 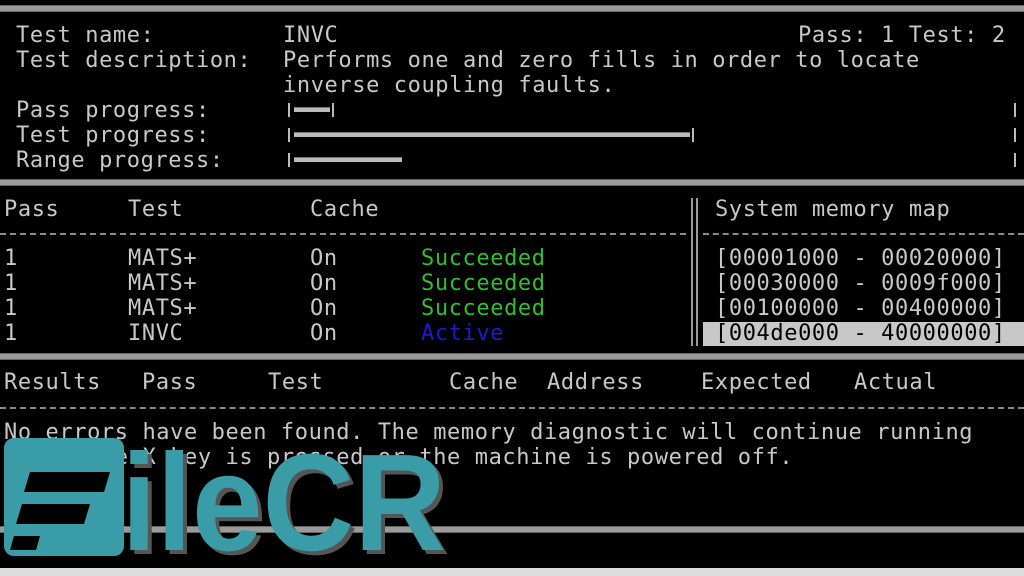 I want to click on test-progress-label: Test progress:, so click(x=113, y=135).